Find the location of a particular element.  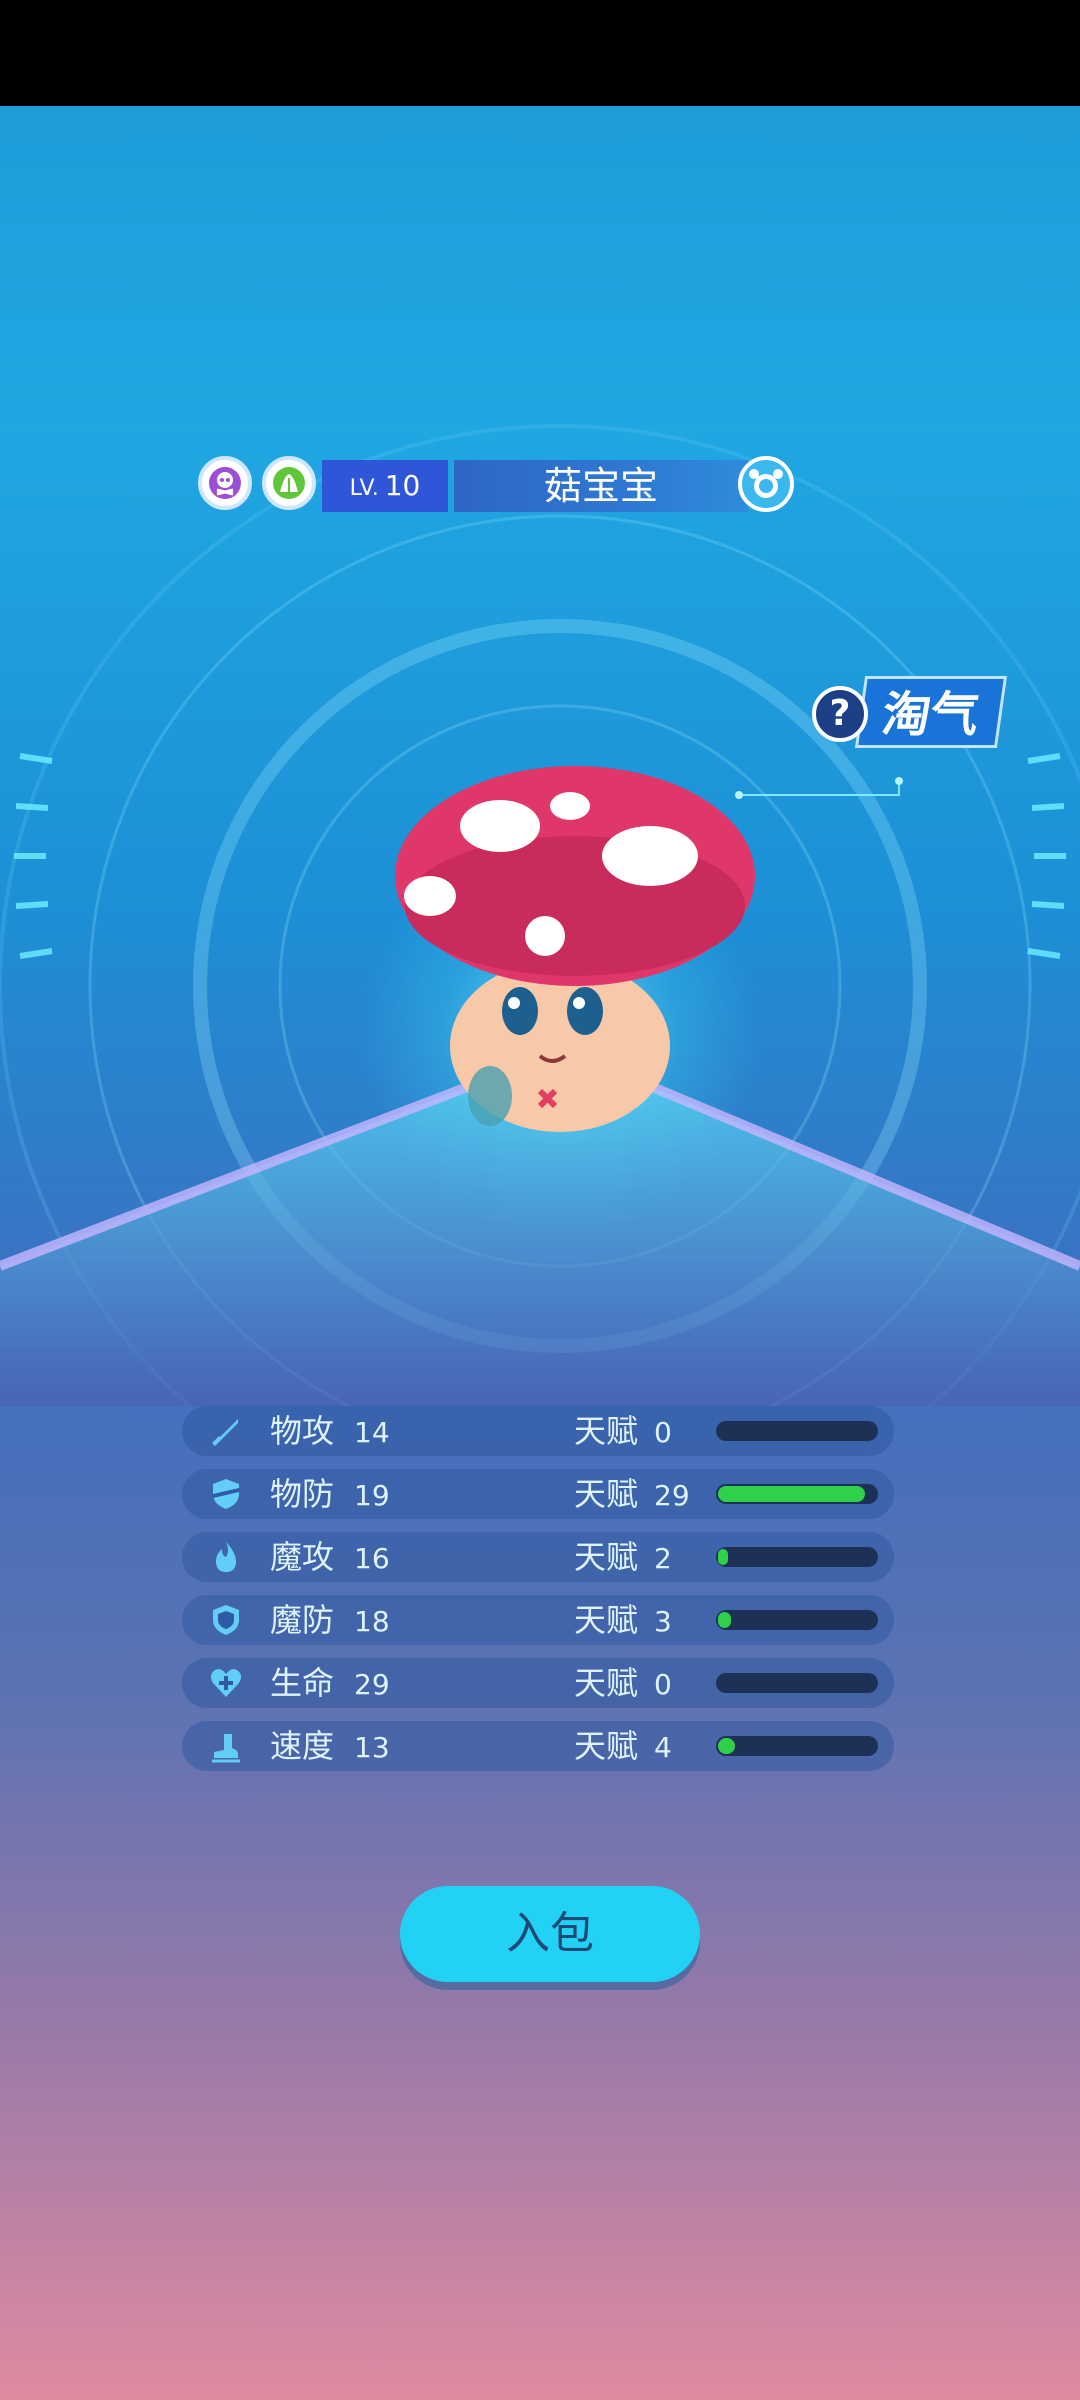

stat-label: 物攻 is located at coordinates (302, 1431).